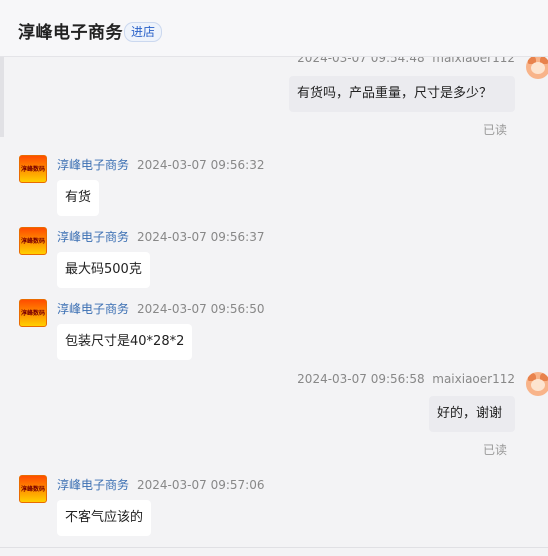 This screenshot has height=556, width=548. Describe the element at coordinates (201, 309) in the screenshot. I see `message-time: 2024-03-07 09:56:50` at that location.